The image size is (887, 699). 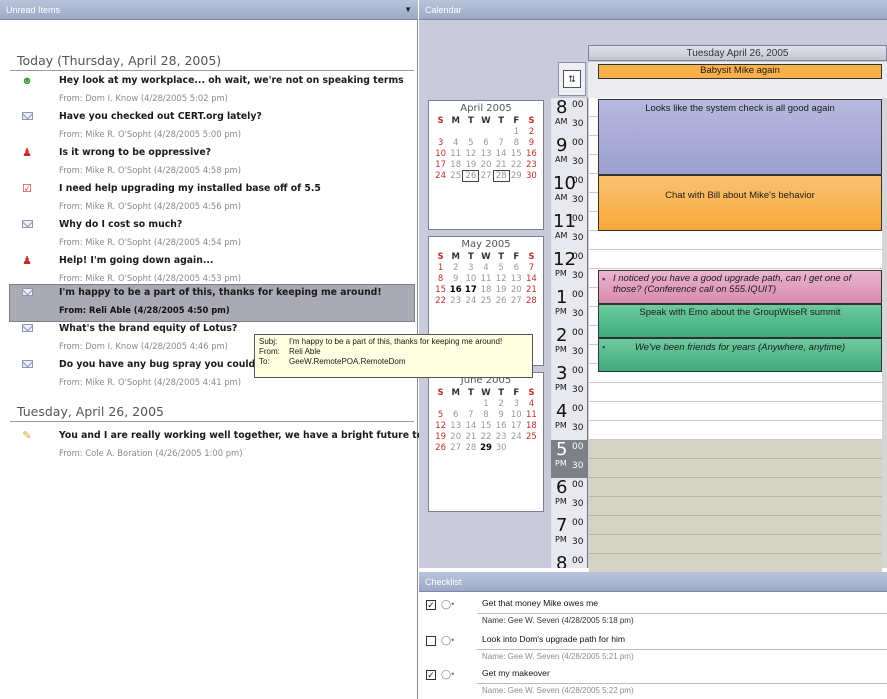 What do you see at coordinates (531, 176) in the screenshot?
I see `calendar-day: 30` at bounding box center [531, 176].